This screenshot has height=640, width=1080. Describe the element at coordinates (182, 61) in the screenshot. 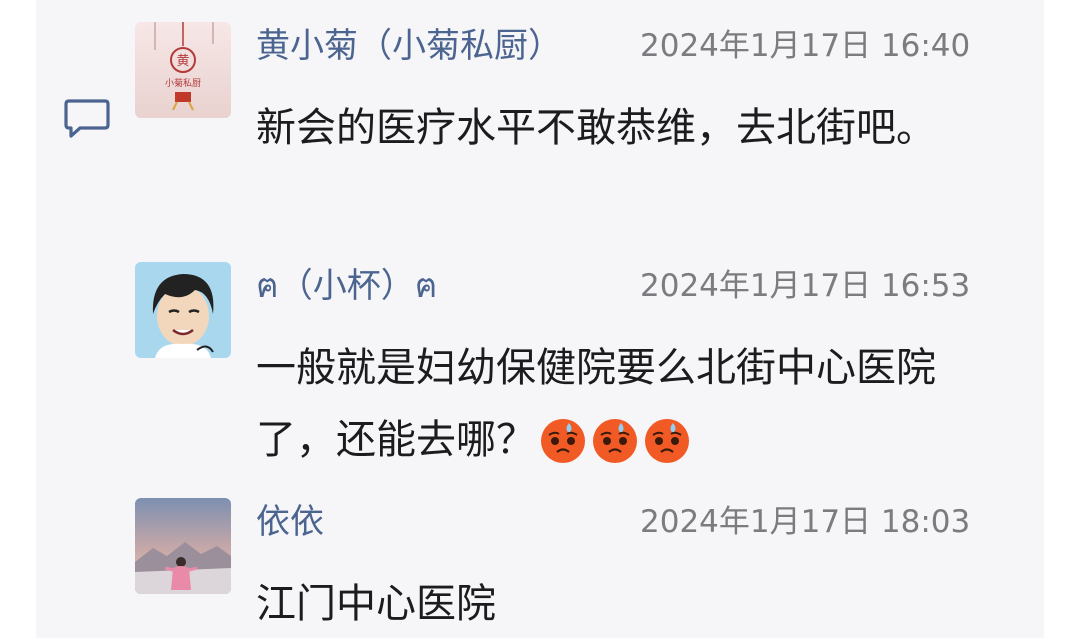

I see `avatar-logo-char: 黄` at that location.